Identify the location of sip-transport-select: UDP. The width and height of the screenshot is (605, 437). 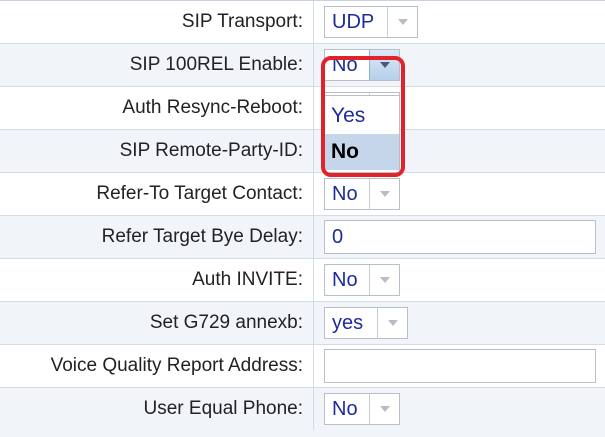
(371, 22).